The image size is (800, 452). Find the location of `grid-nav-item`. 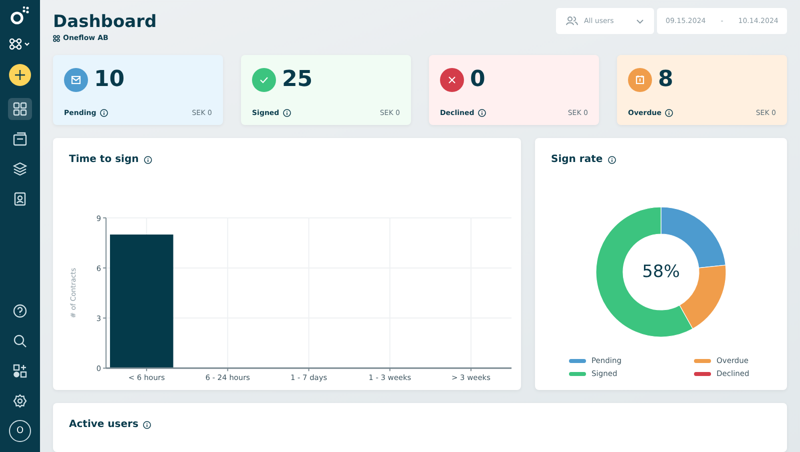

grid-nav-item is located at coordinates (20, 109).